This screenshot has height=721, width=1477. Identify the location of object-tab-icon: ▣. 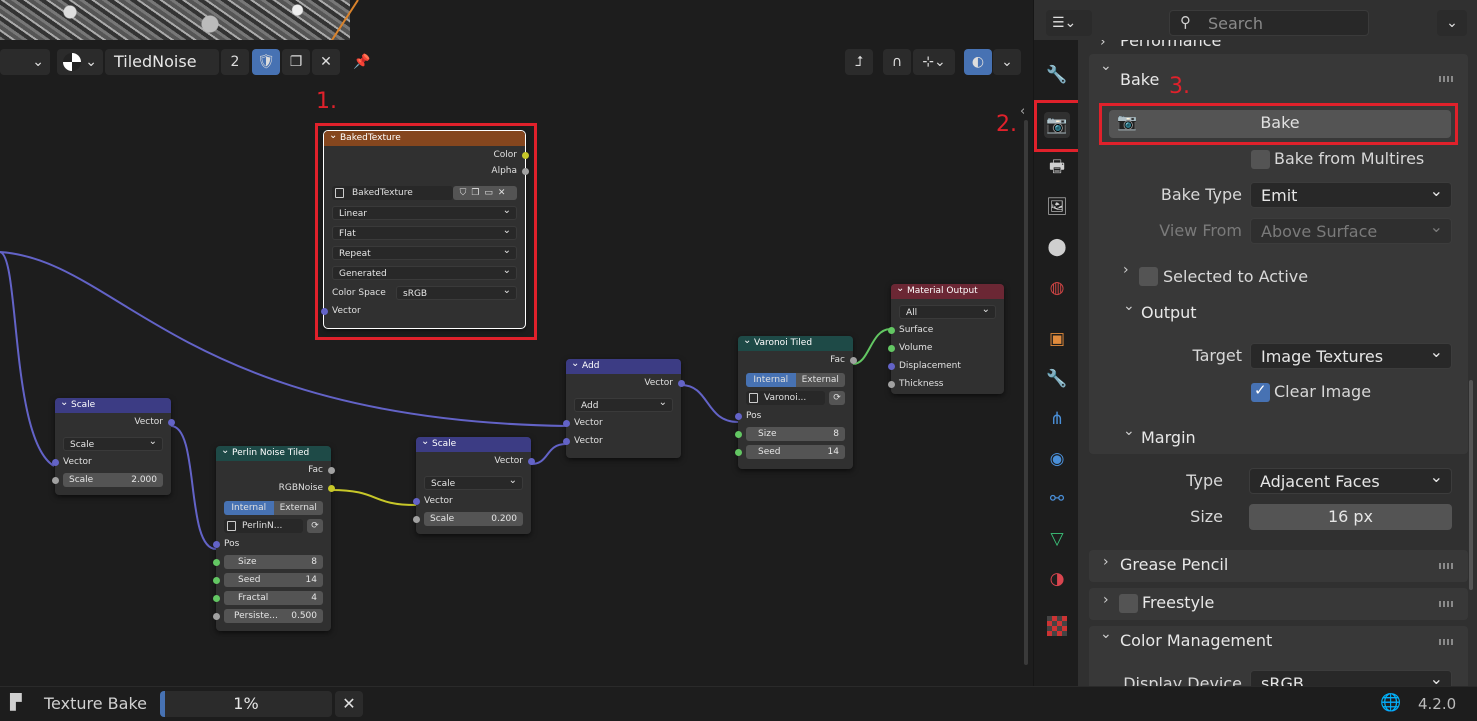
(1057, 339).